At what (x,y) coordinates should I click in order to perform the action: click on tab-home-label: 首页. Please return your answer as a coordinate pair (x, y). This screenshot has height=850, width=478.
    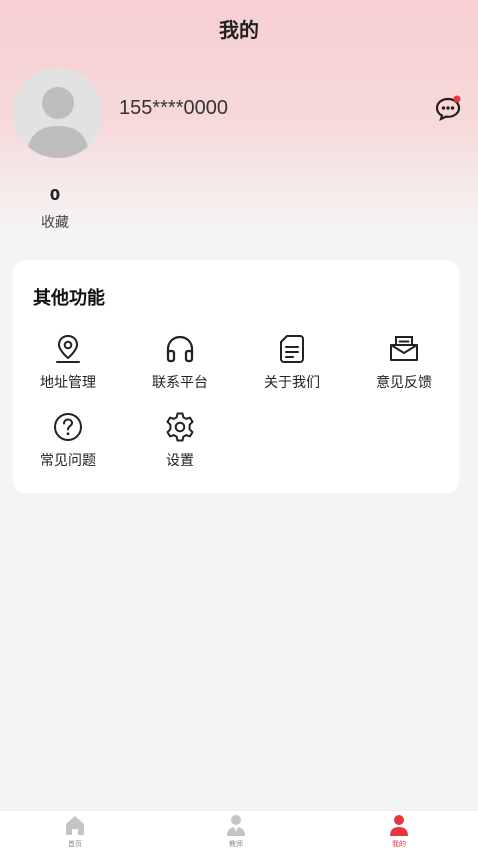
    Looking at the image, I should click on (75, 844).